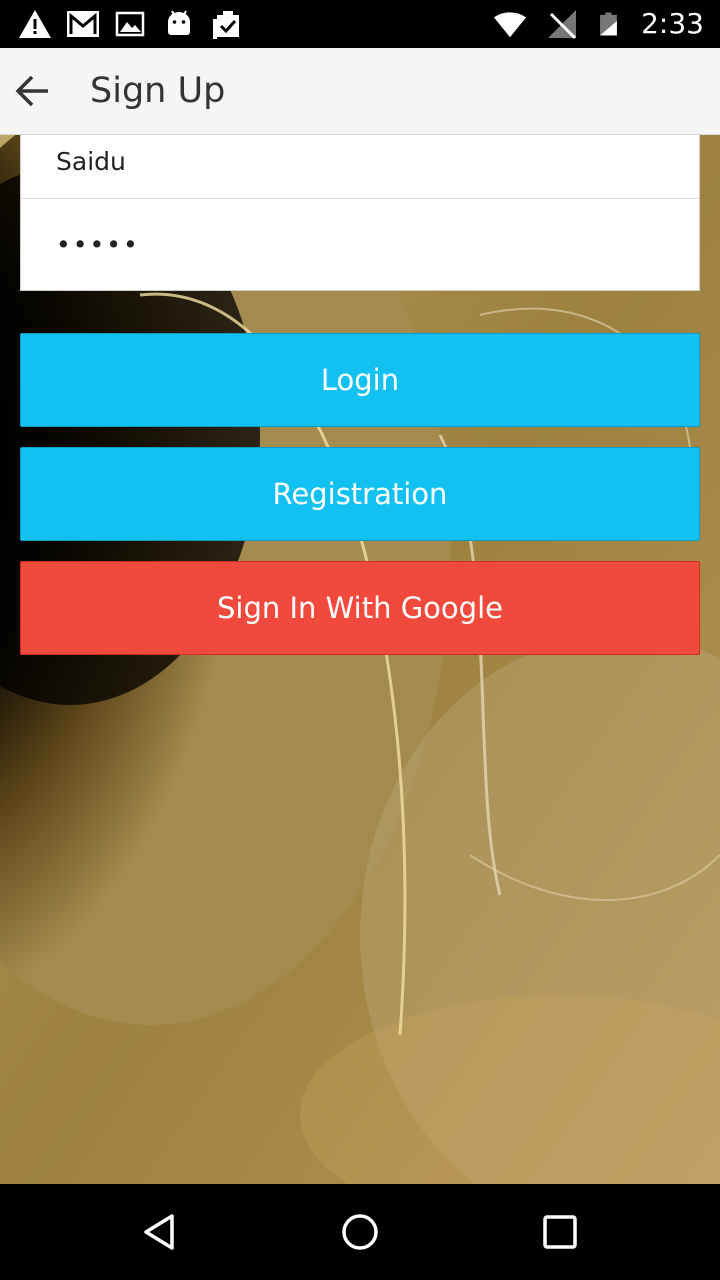  What do you see at coordinates (83, 24) in the screenshot?
I see `gmail-icon` at bounding box center [83, 24].